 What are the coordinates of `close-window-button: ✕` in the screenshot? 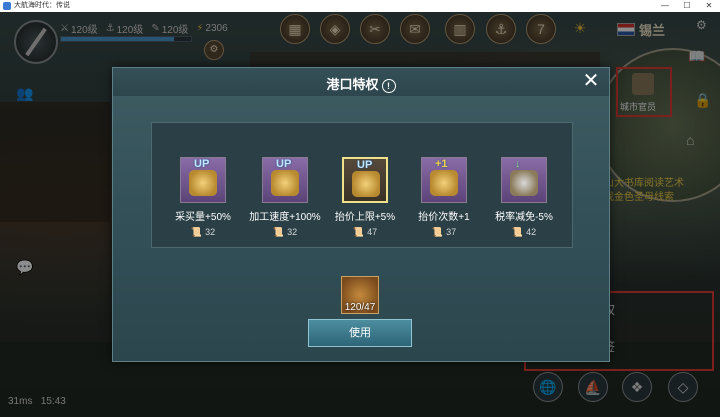 It's located at (709, 6).